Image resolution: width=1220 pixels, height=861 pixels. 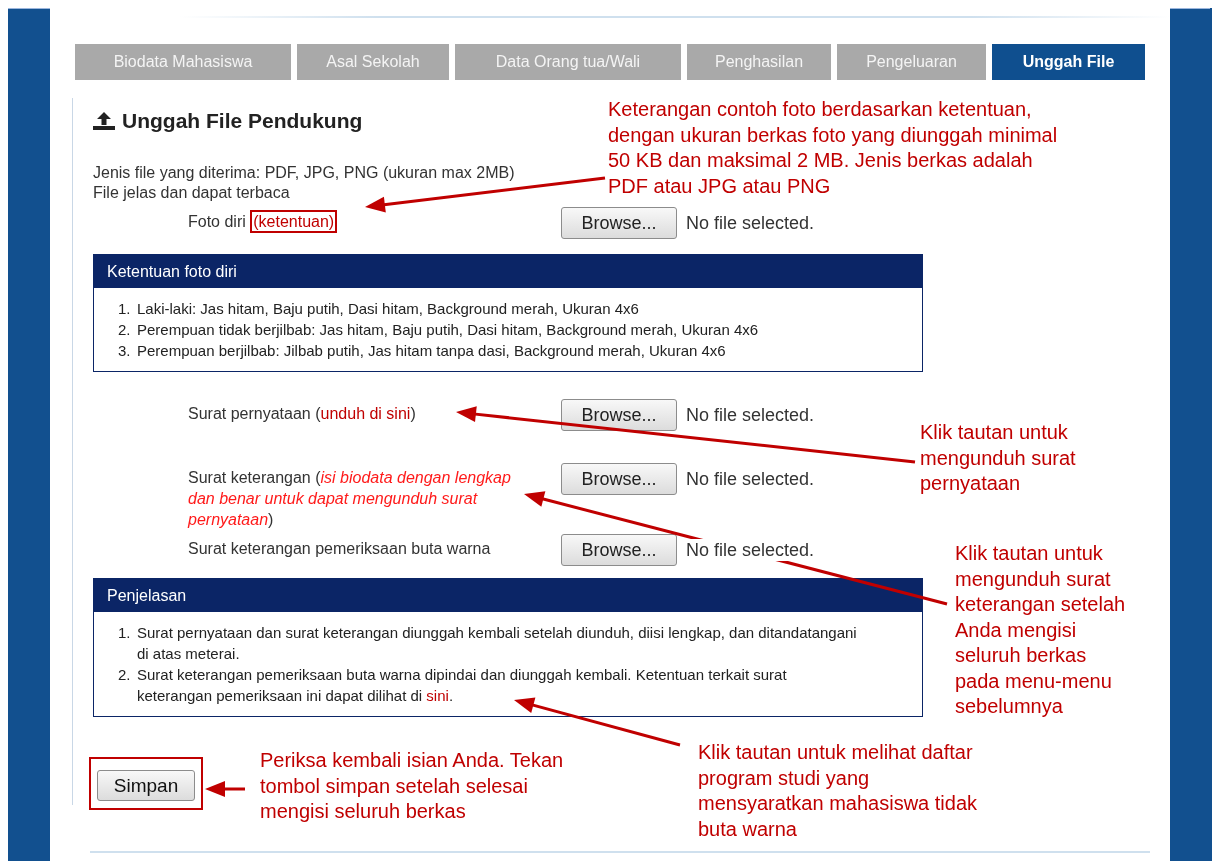 What do you see at coordinates (412, 786) in the screenshot?
I see `annotation-text: Periksa kembali isian Anda. Tekan tombol simpan setelah selesai mengisi seluruh berkas` at bounding box center [412, 786].